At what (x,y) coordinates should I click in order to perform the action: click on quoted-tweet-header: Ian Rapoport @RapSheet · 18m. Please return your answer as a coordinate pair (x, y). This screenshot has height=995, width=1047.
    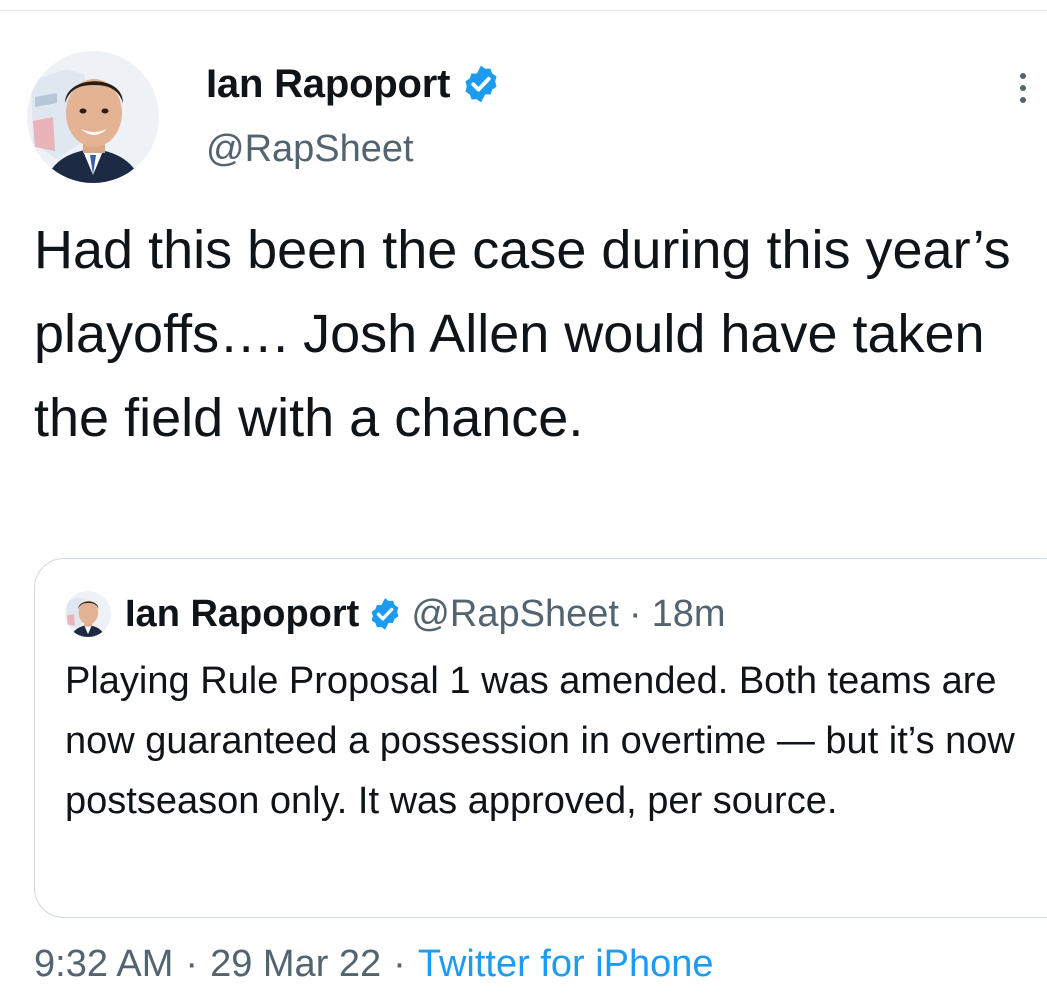
    Looking at the image, I should click on (395, 614).